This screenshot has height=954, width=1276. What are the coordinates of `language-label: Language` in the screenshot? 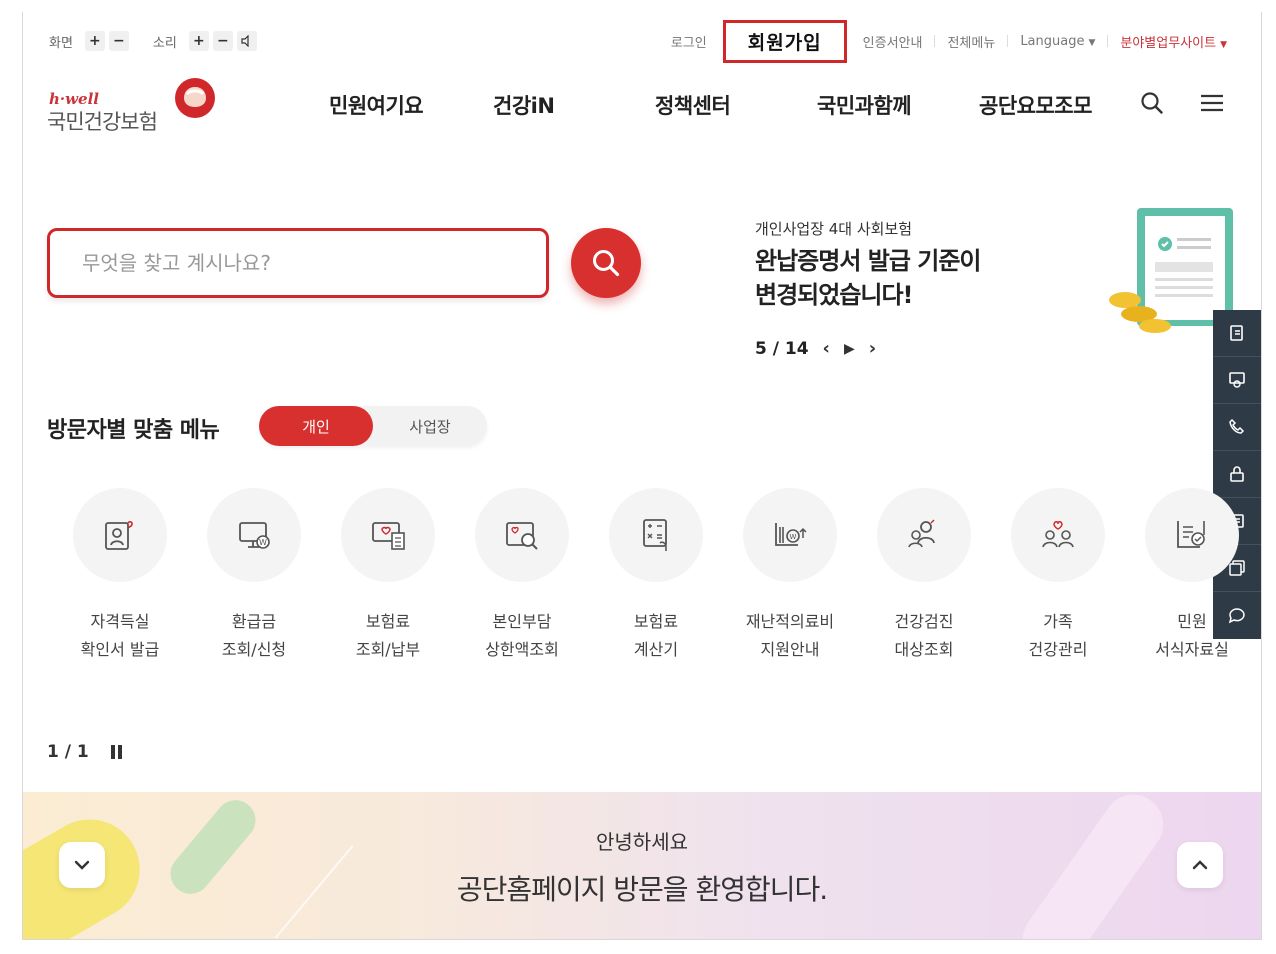 It's located at (1052, 41).